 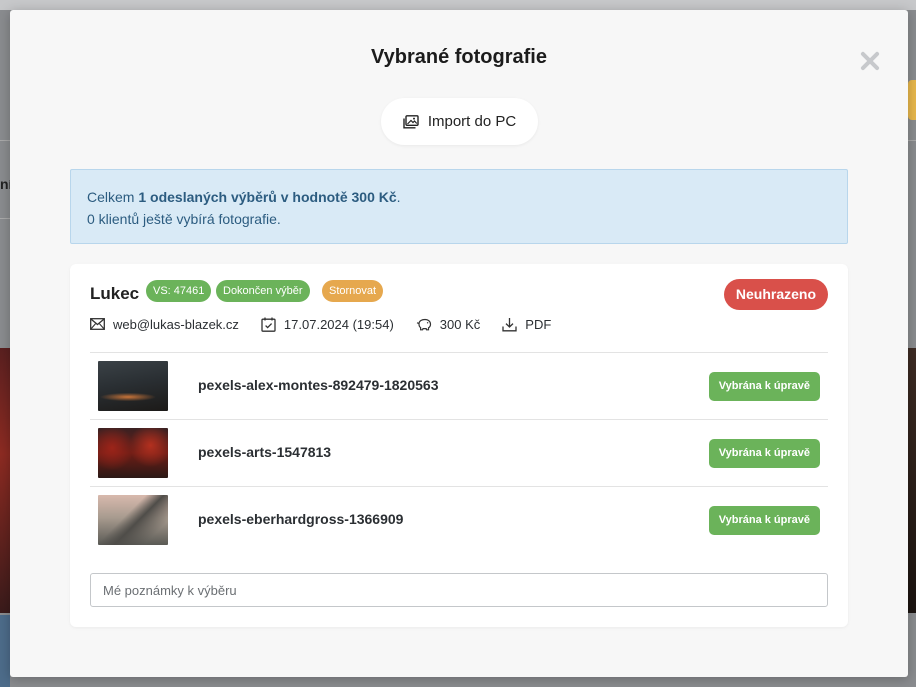 I want to click on import-button-label: Import do PC, so click(x=472, y=121).